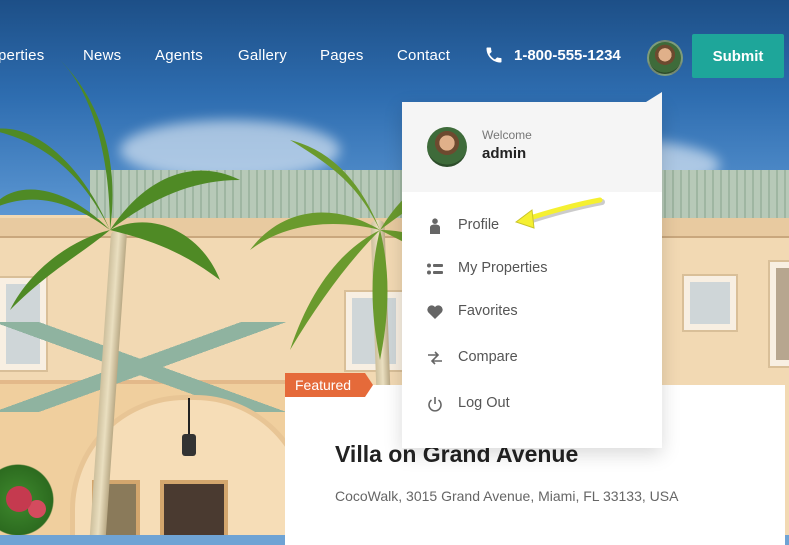  What do you see at coordinates (488, 311) in the screenshot?
I see `menu-item-label: Favorites` at bounding box center [488, 311].